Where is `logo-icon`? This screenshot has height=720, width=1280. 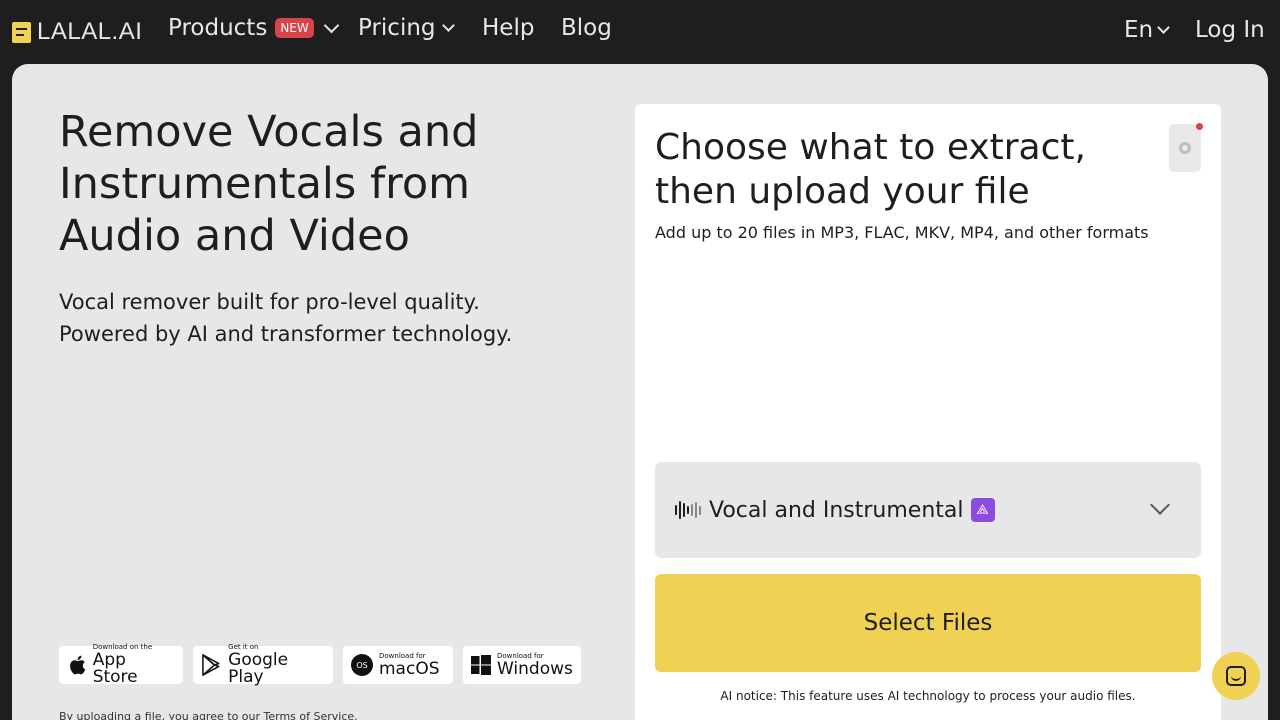 logo-icon is located at coordinates (21, 32).